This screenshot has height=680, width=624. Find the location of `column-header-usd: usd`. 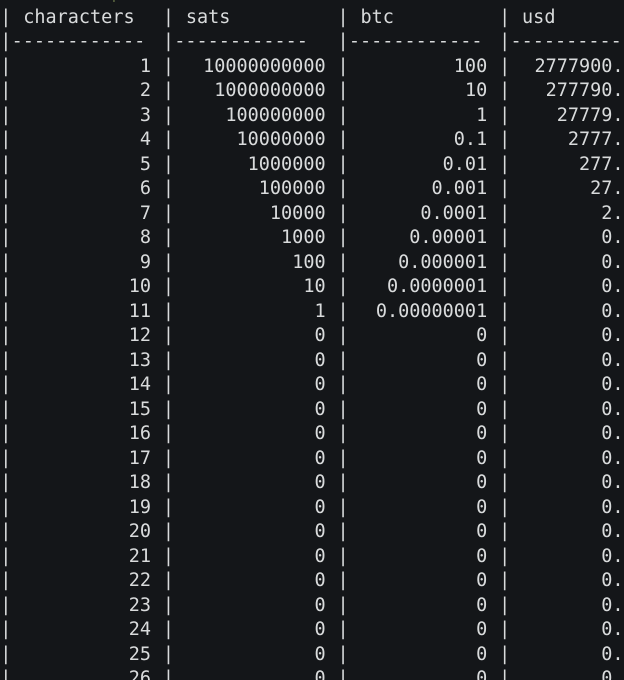

column-header-usd: usd is located at coordinates (539, 17).